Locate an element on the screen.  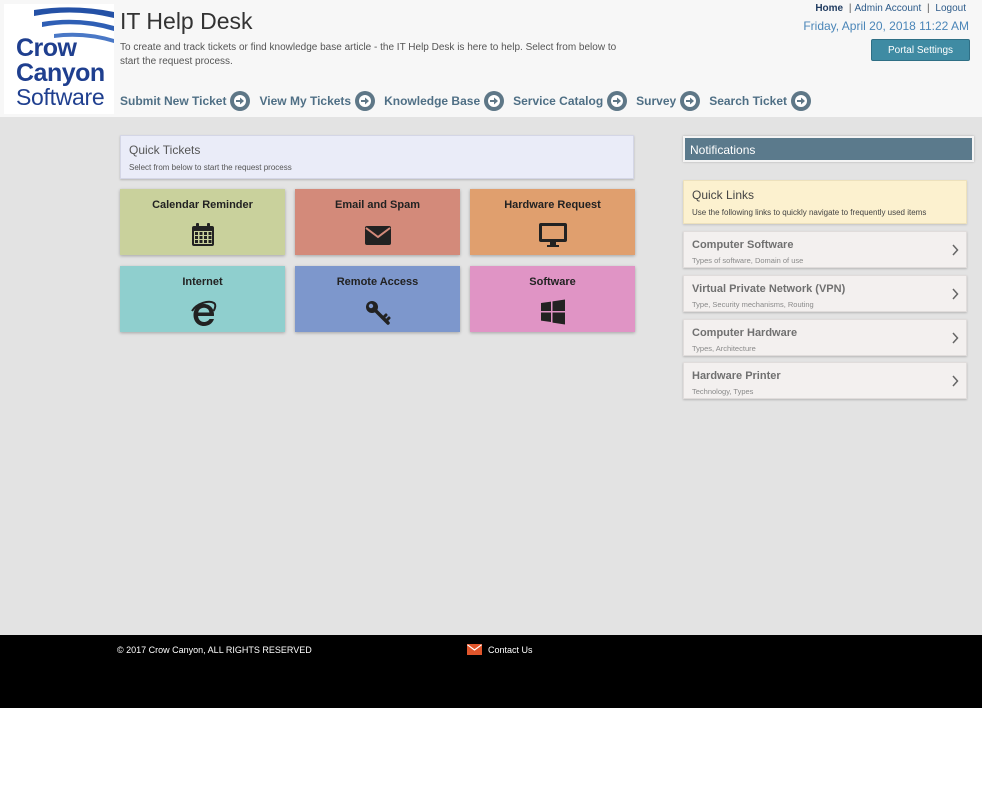
contact-us-label: Contact Us is located at coordinates (510, 649).